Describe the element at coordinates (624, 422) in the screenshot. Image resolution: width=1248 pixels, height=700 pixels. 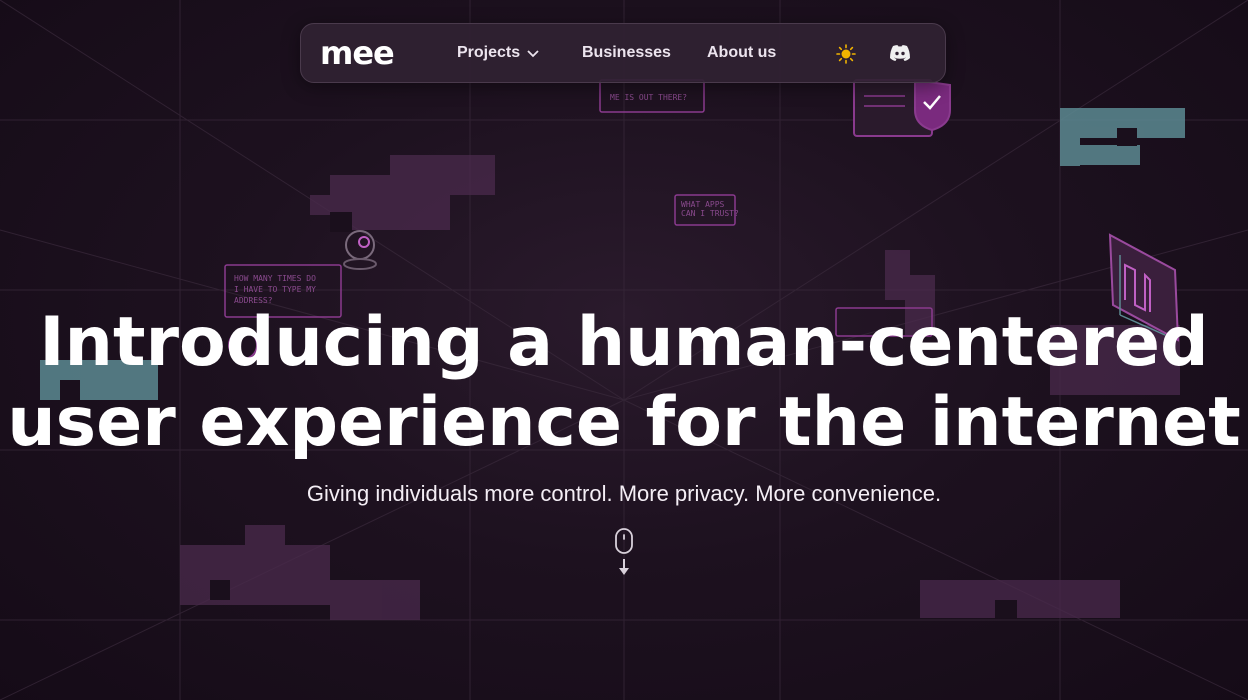
I see `hero-title-line-2: user experience for the internet` at that location.